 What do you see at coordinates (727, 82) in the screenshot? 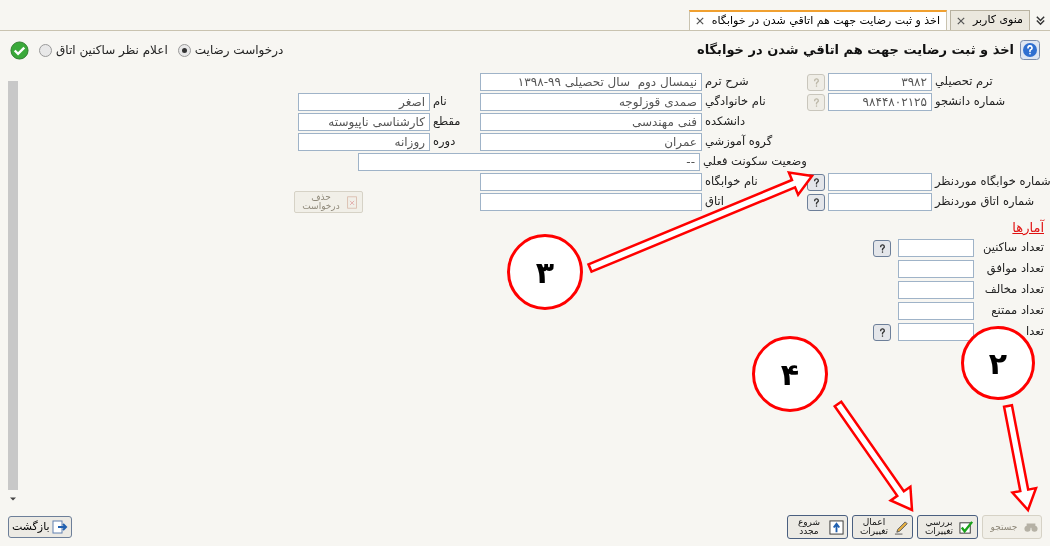
I see `field-label: شرح ترم` at bounding box center [727, 82].